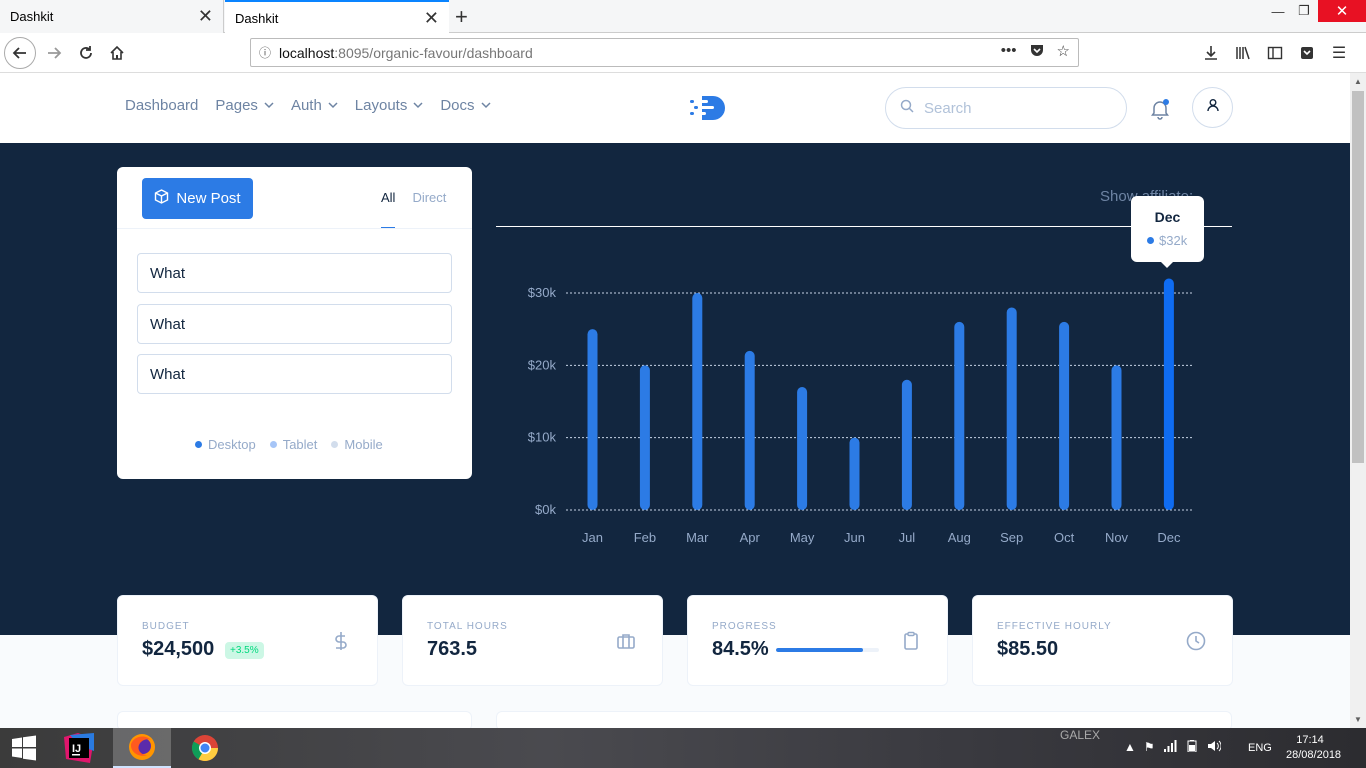 The image size is (1366, 768). I want to click on browser-tab: Dashkit ✕, so click(112, 16).